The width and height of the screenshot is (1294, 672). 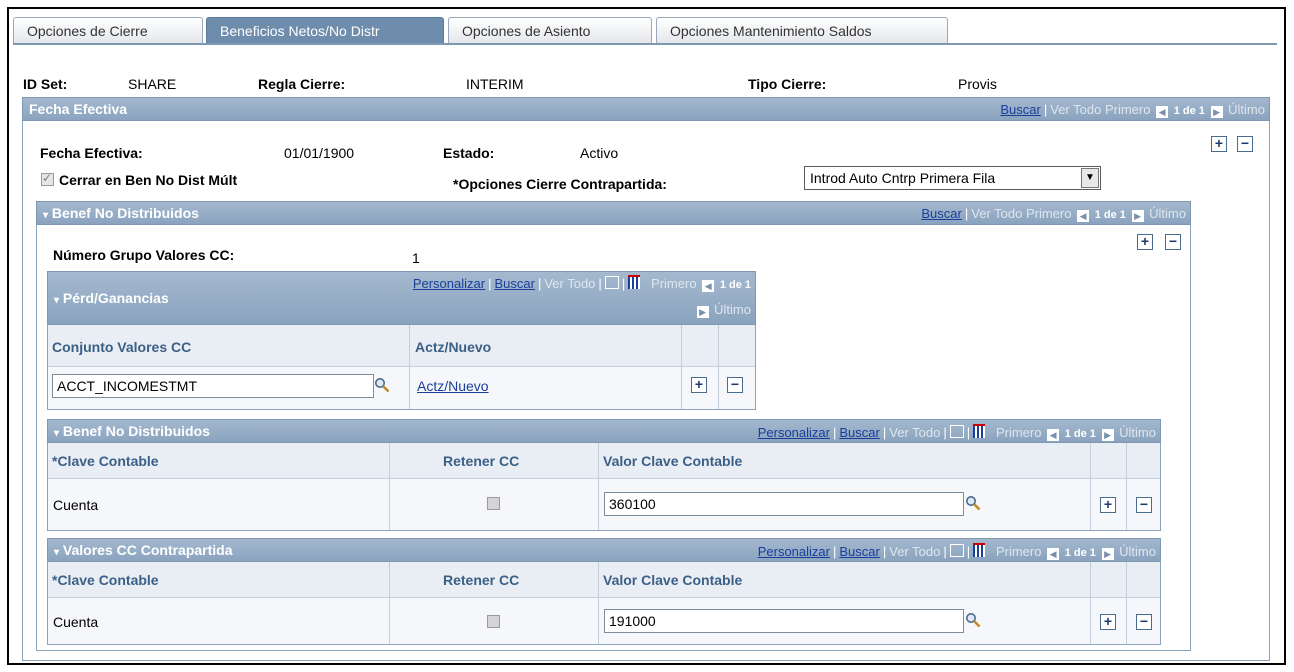 What do you see at coordinates (125, 213) in the screenshot?
I see `benef-no-dist-title: Benef No Distribuidos` at bounding box center [125, 213].